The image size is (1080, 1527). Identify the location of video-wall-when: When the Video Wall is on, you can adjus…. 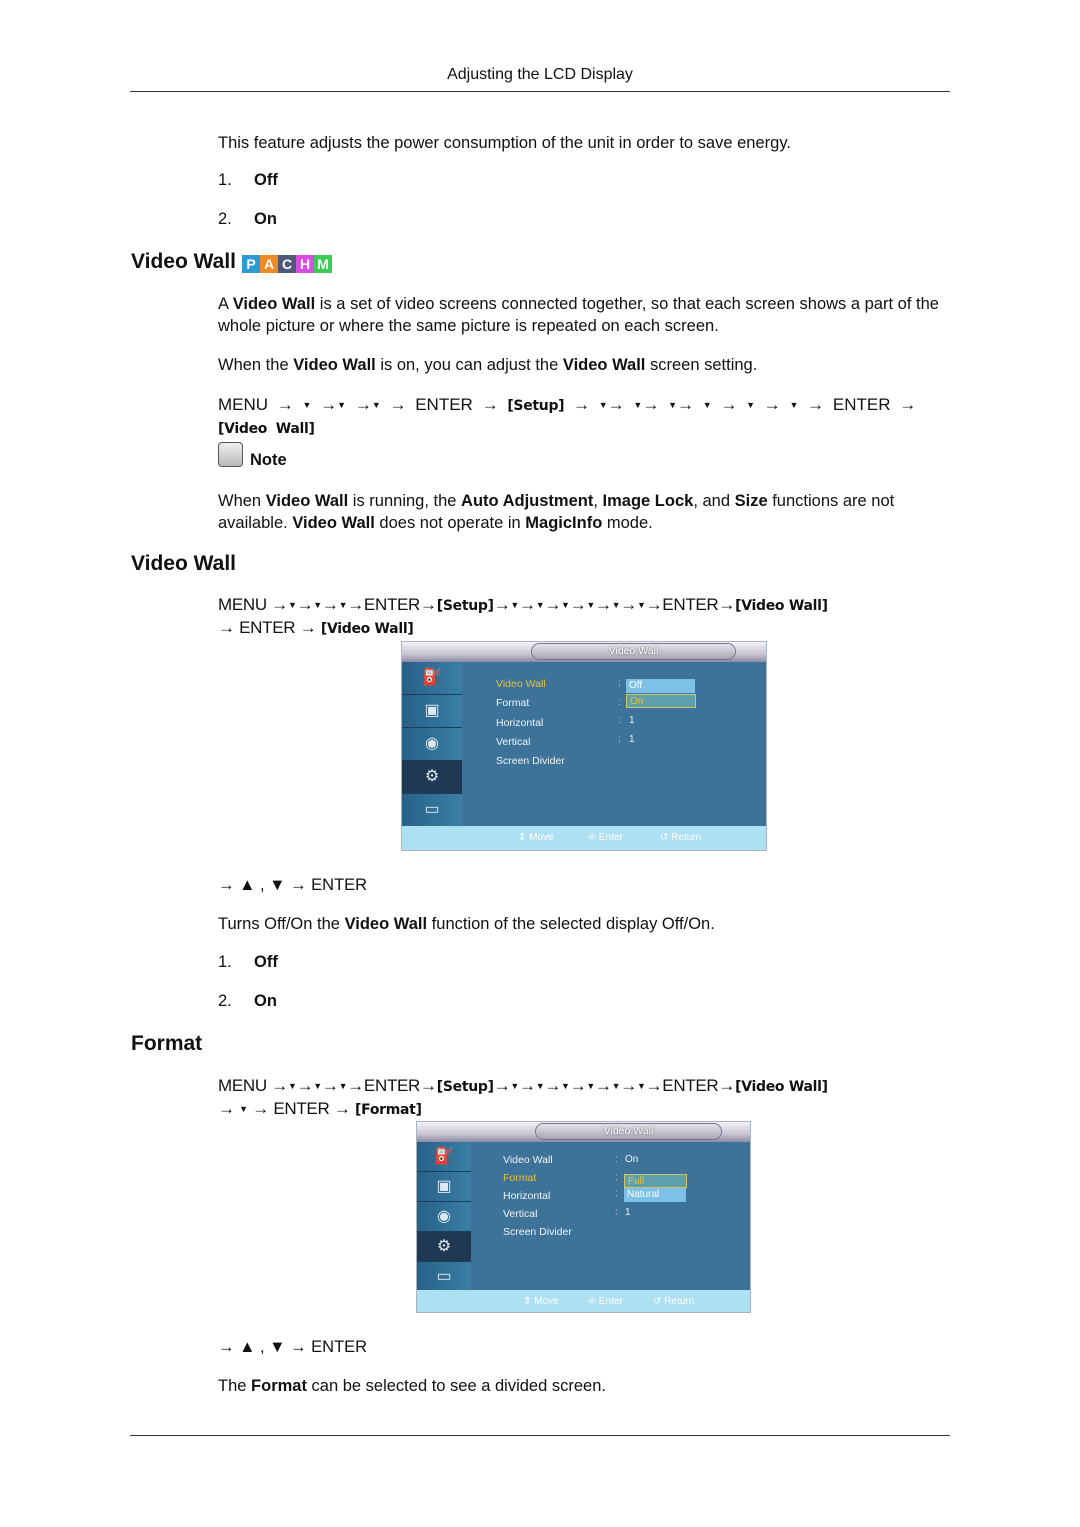
(488, 365).